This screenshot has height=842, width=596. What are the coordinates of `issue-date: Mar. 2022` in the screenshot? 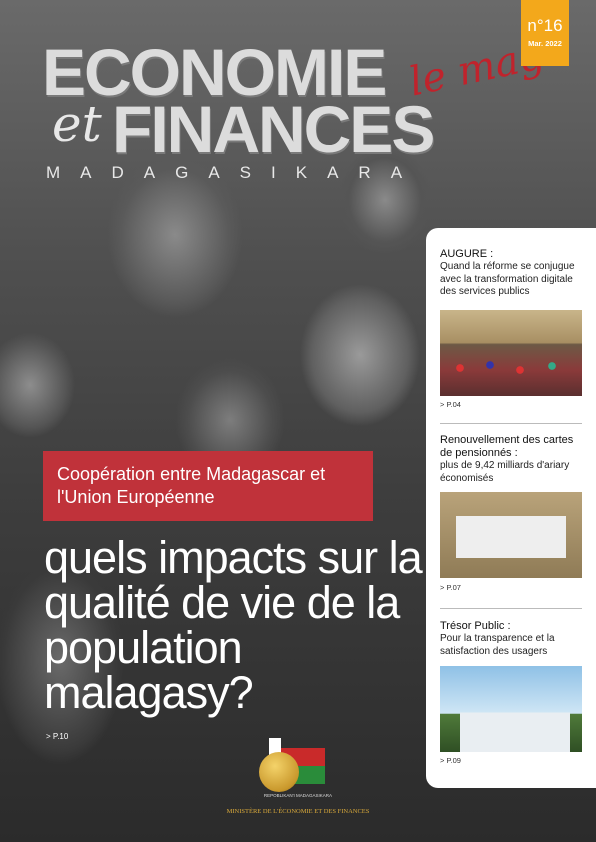 It's located at (545, 43).